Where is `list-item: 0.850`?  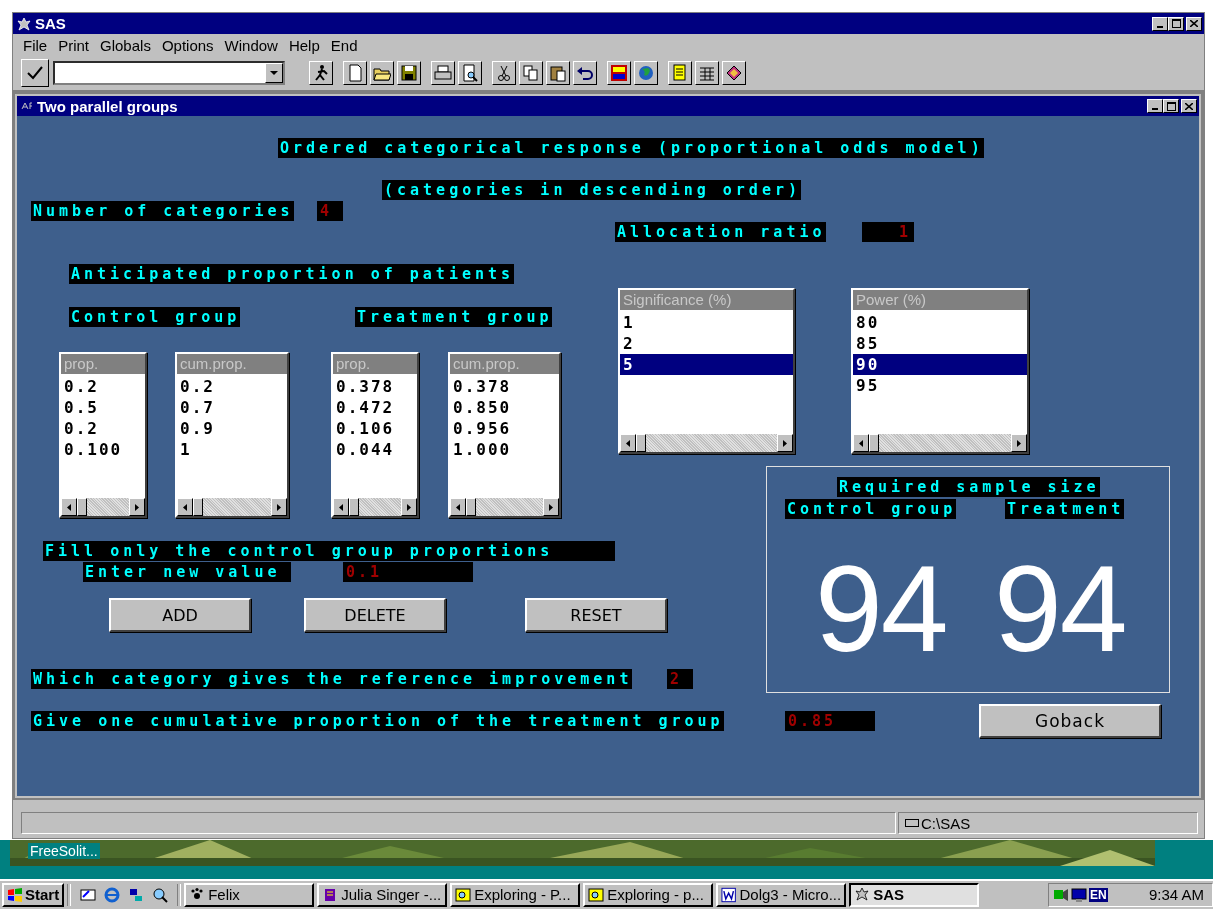 list-item: 0.850 is located at coordinates (504, 407).